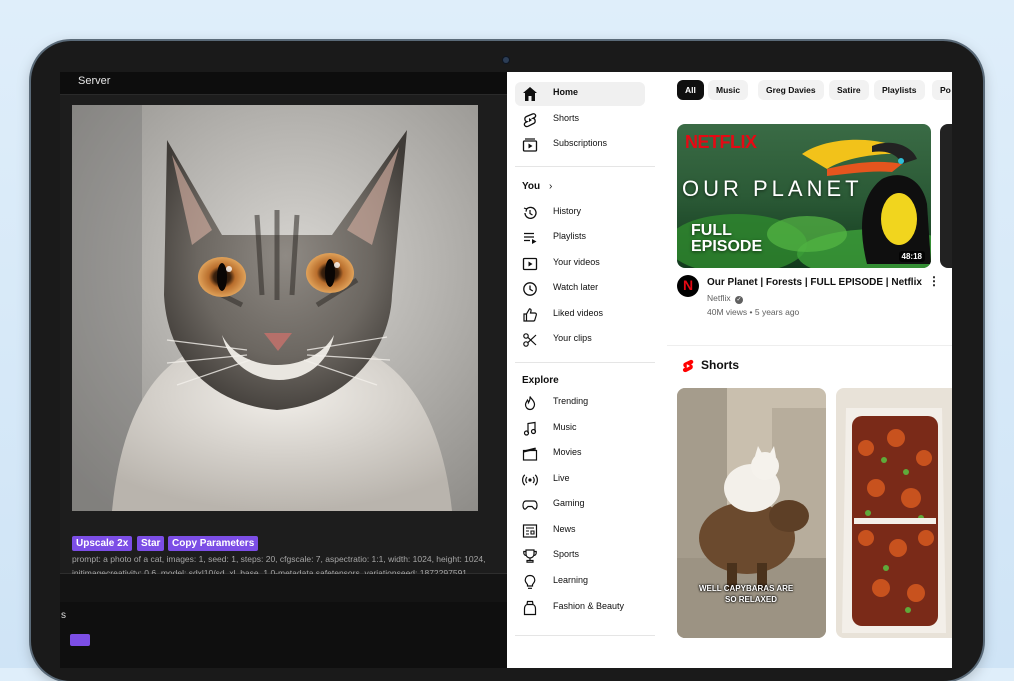 The height and width of the screenshot is (681, 1014). Describe the element at coordinates (772, 188) in the screenshot. I see `thumbnail-title: OUR PLANET` at that location.